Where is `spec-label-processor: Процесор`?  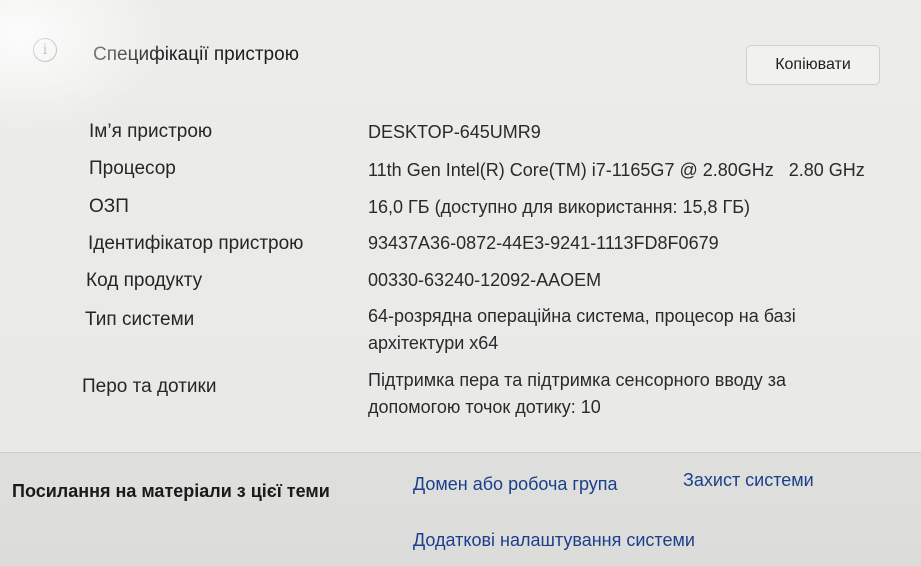
spec-label-processor: Процесор is located at coordinates (132, 168).